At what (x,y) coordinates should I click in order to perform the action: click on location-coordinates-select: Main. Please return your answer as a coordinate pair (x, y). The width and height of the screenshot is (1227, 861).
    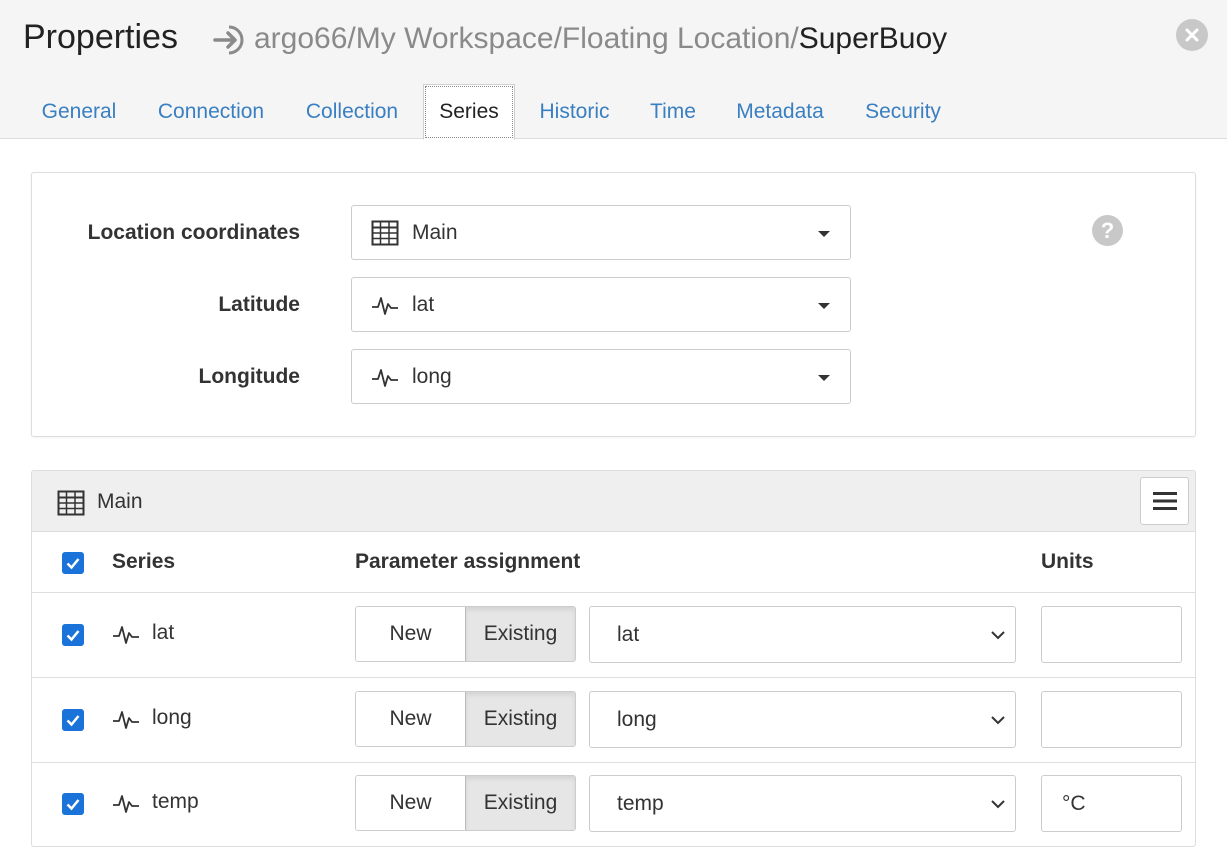
    Looking at the image, I should click on (601, 232).